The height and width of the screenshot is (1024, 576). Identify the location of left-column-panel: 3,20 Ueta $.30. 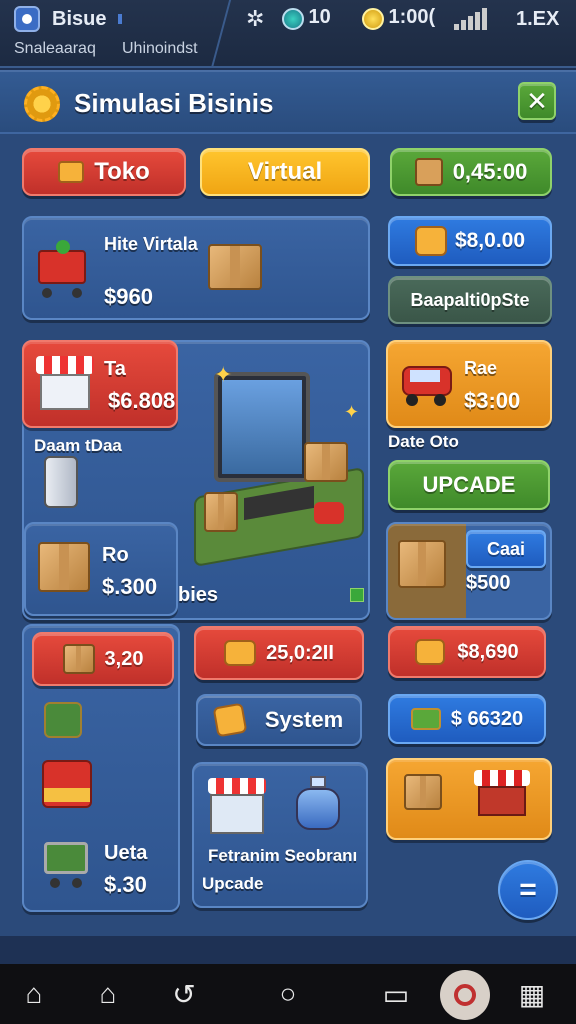
(101, 768).